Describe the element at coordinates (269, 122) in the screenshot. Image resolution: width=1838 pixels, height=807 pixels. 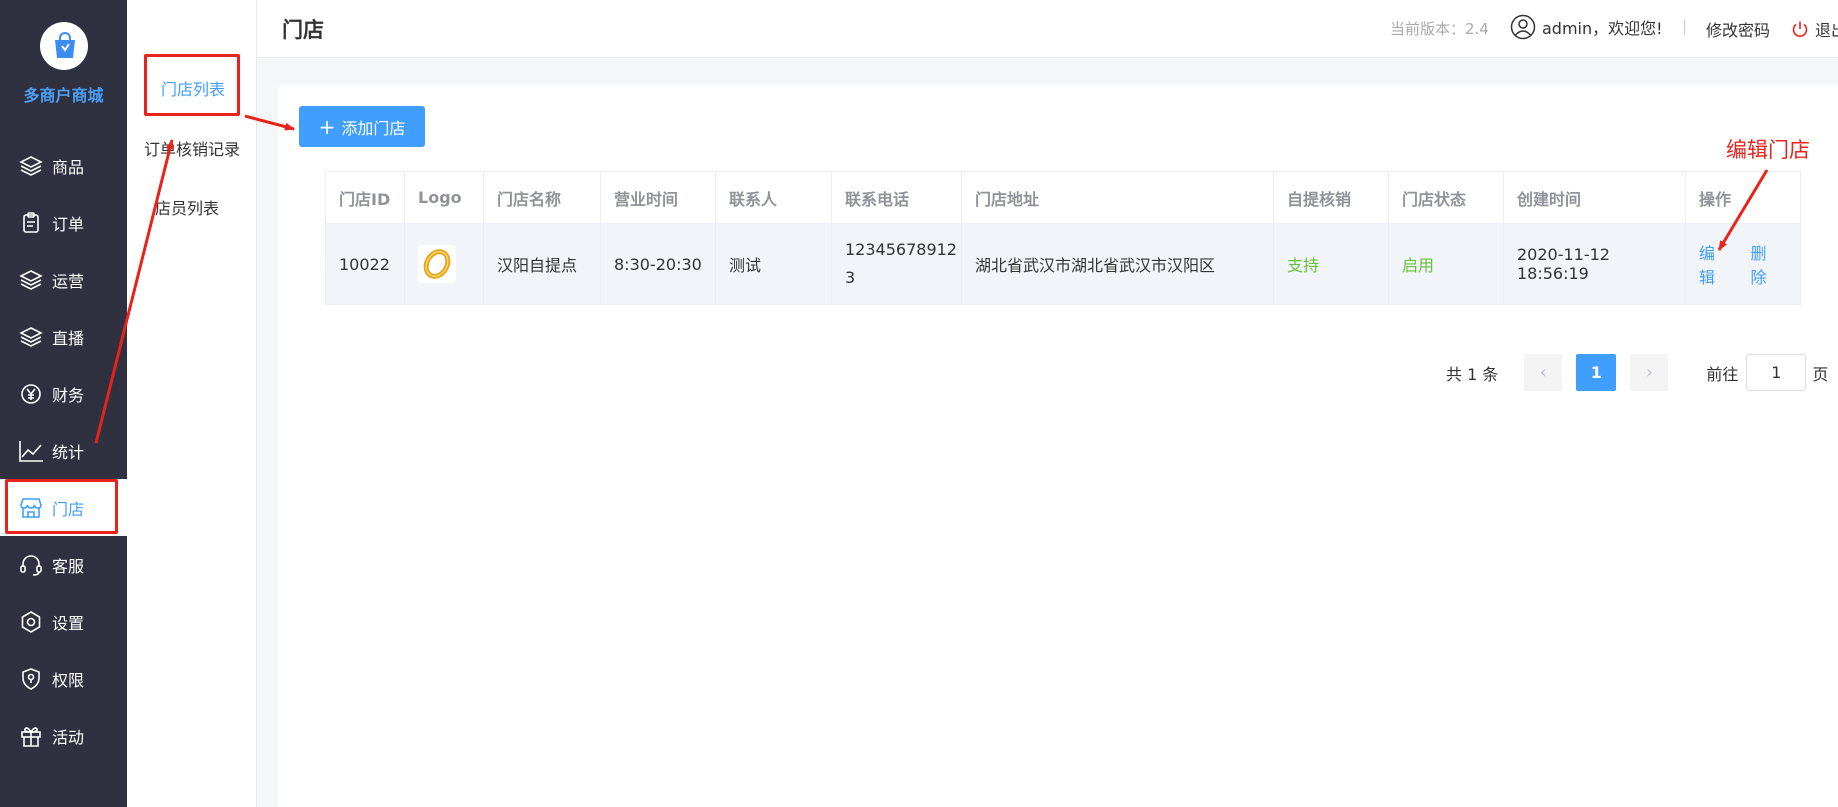
I see `arrow-submenu-to-add` at that location.